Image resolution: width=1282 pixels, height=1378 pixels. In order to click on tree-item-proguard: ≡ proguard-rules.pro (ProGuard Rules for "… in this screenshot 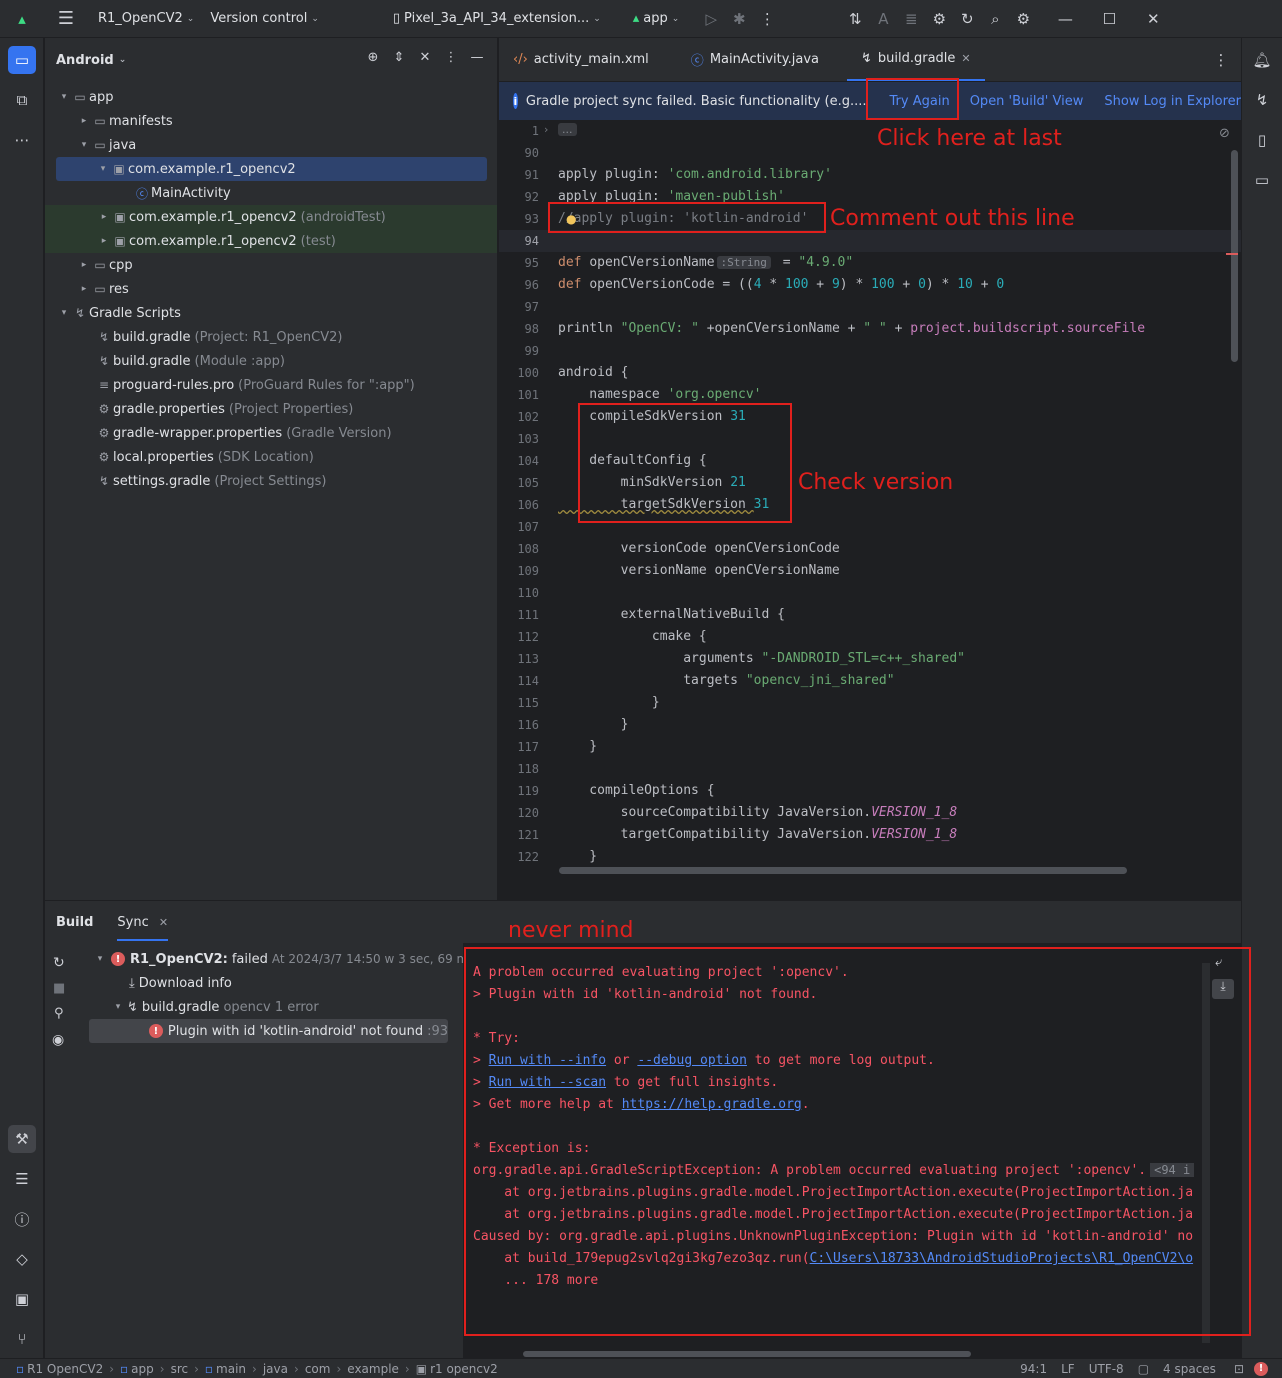, I will do `click(271, 385)`.